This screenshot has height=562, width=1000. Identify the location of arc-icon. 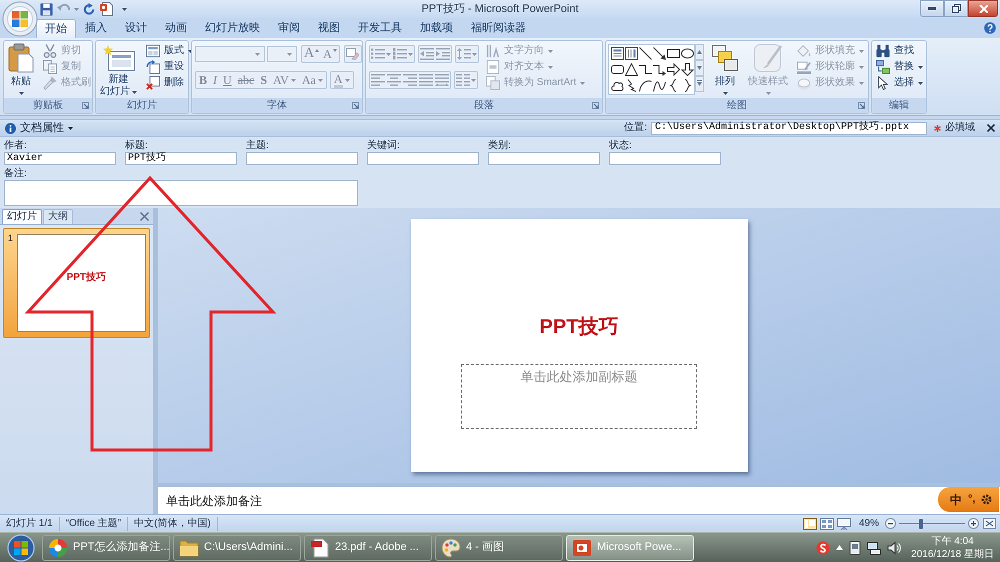
(645, 85).